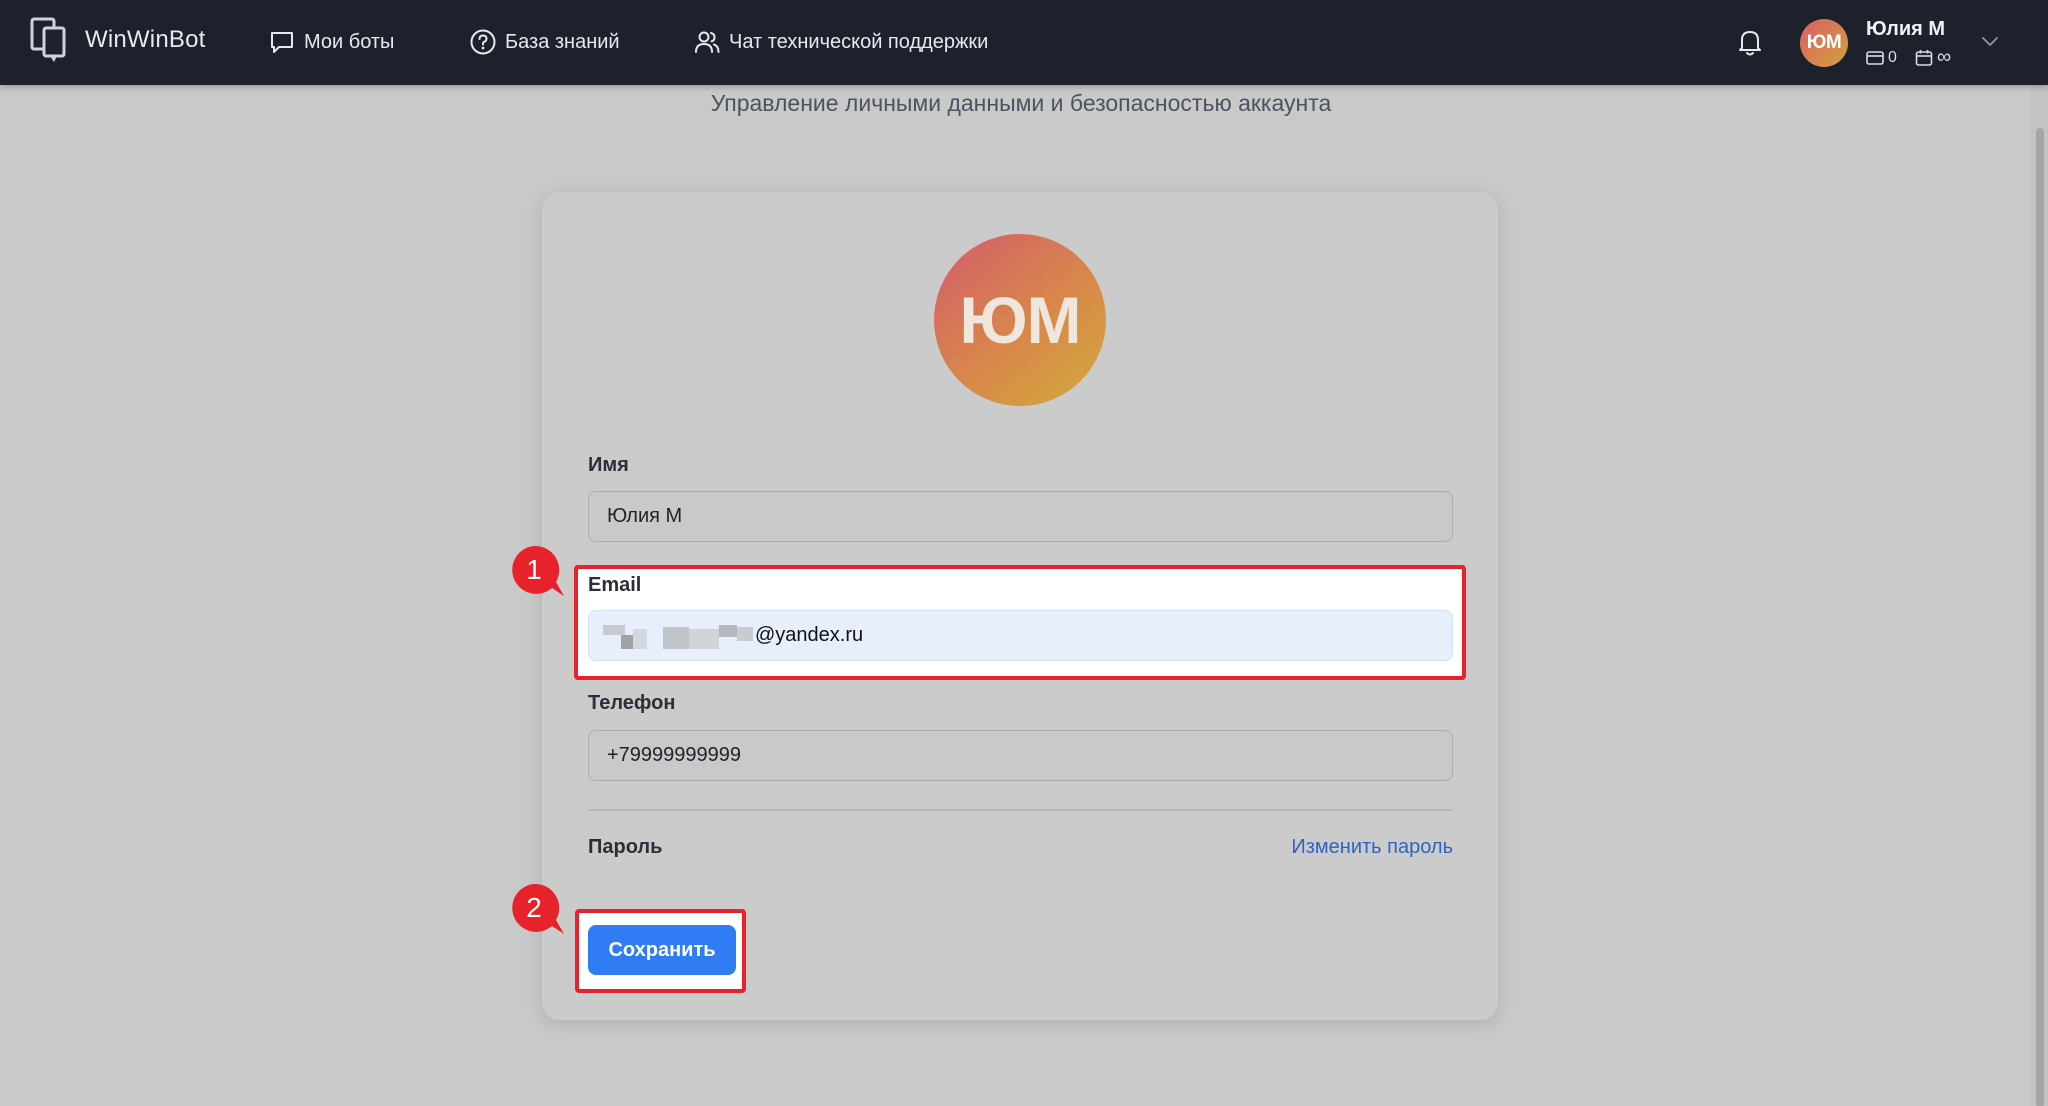  Describe the element at coordinates (707, 42) in the screenshot. I see `users-icon` at that location.